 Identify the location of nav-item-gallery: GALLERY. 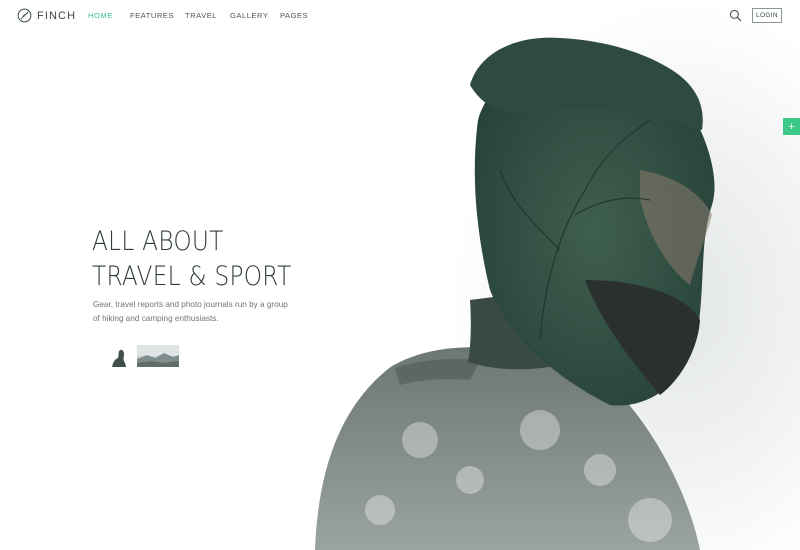
(255, 15).